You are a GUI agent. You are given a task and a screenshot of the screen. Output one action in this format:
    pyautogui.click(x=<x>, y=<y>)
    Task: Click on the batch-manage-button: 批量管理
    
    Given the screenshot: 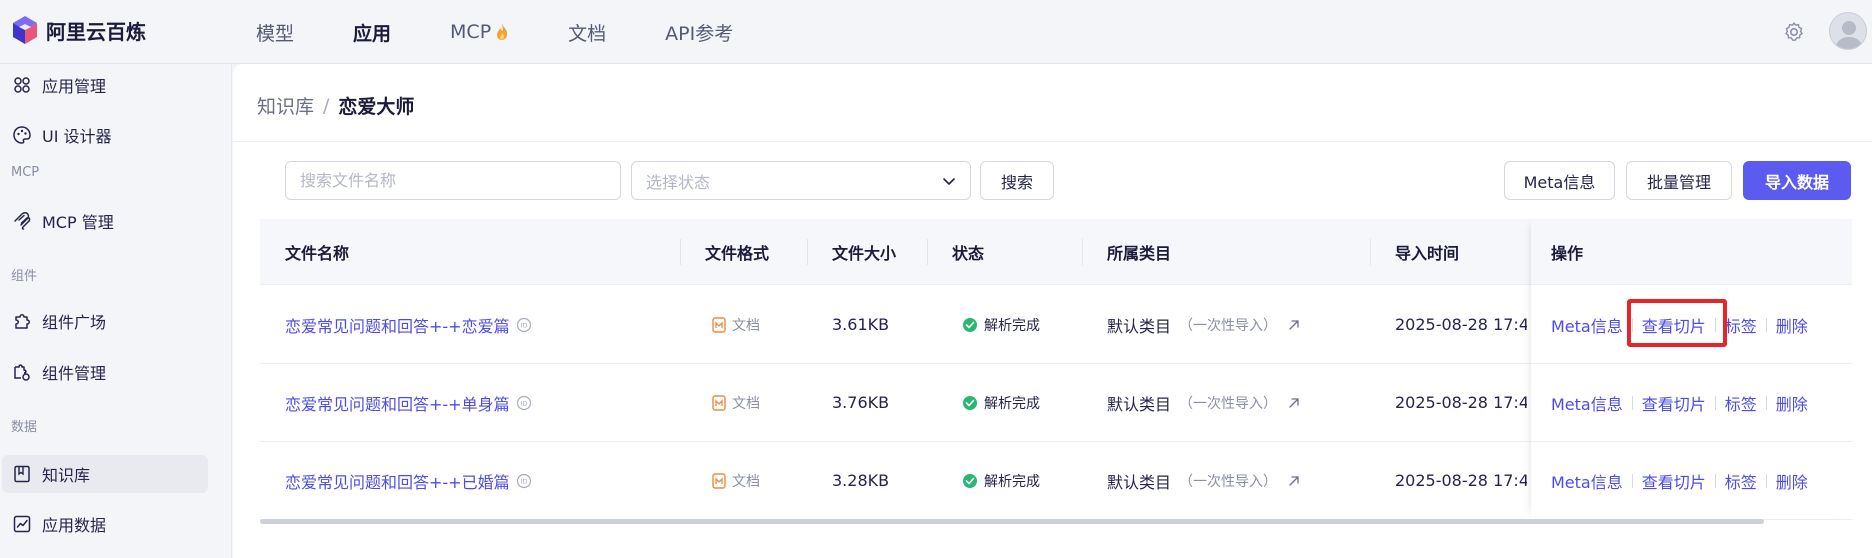 What is the action you would take?
    pyautogui.click(x=1679, y=180)
    